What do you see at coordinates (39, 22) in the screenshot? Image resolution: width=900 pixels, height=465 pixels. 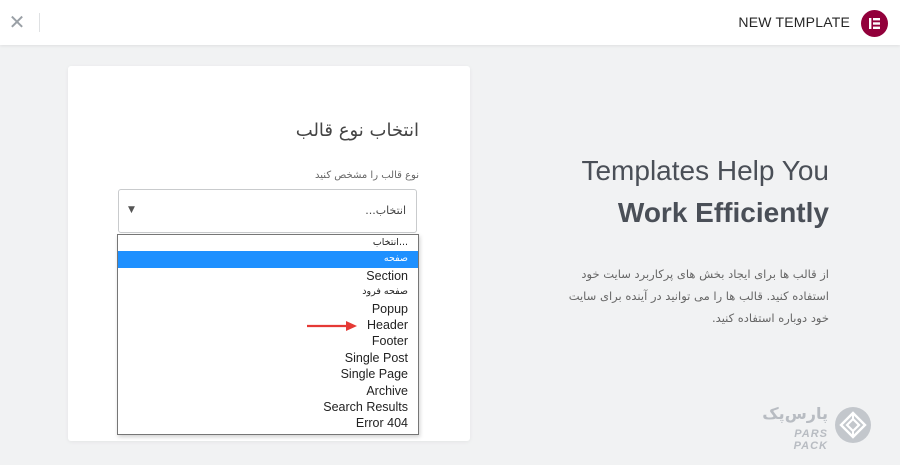 I see `divider` at bounding box center [39, 22].